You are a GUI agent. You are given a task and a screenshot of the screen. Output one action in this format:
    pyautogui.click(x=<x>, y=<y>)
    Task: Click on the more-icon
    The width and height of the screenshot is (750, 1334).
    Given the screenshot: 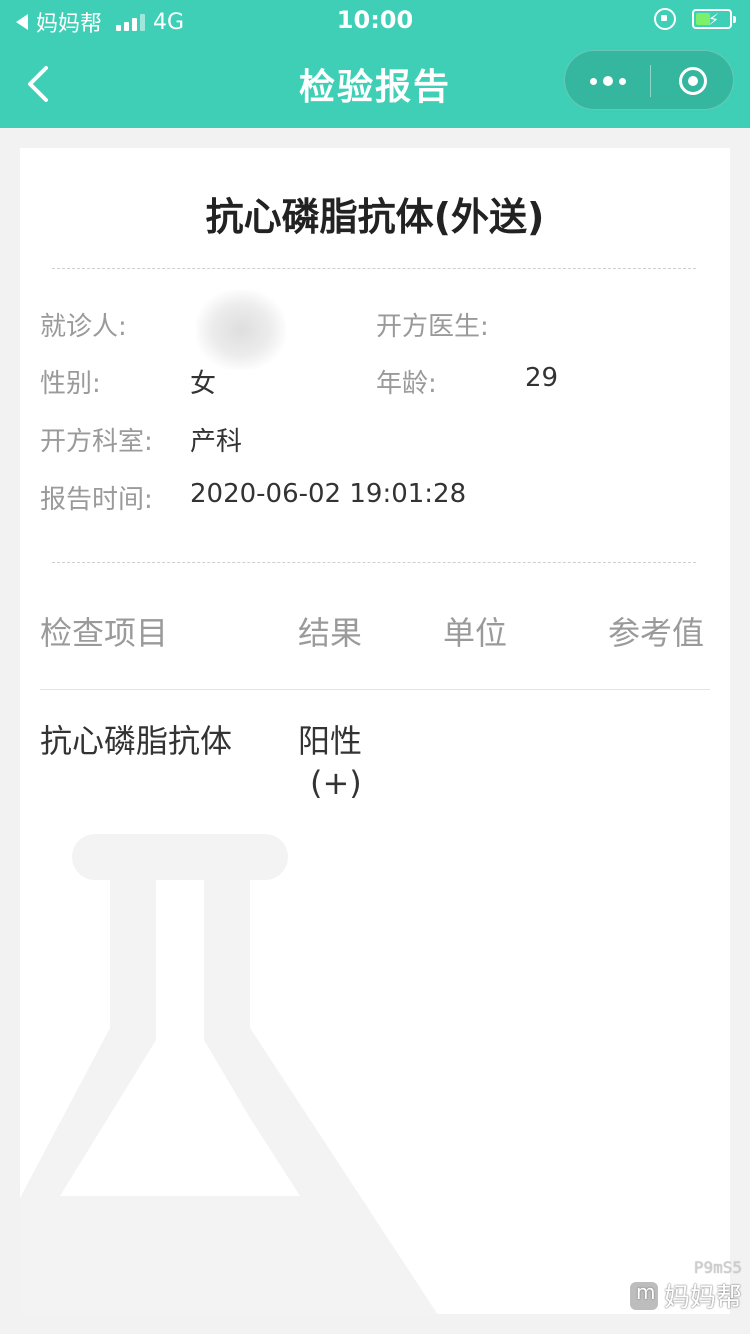 What is the action you would take?
    pyautogui.click(x=593, y=81)
    